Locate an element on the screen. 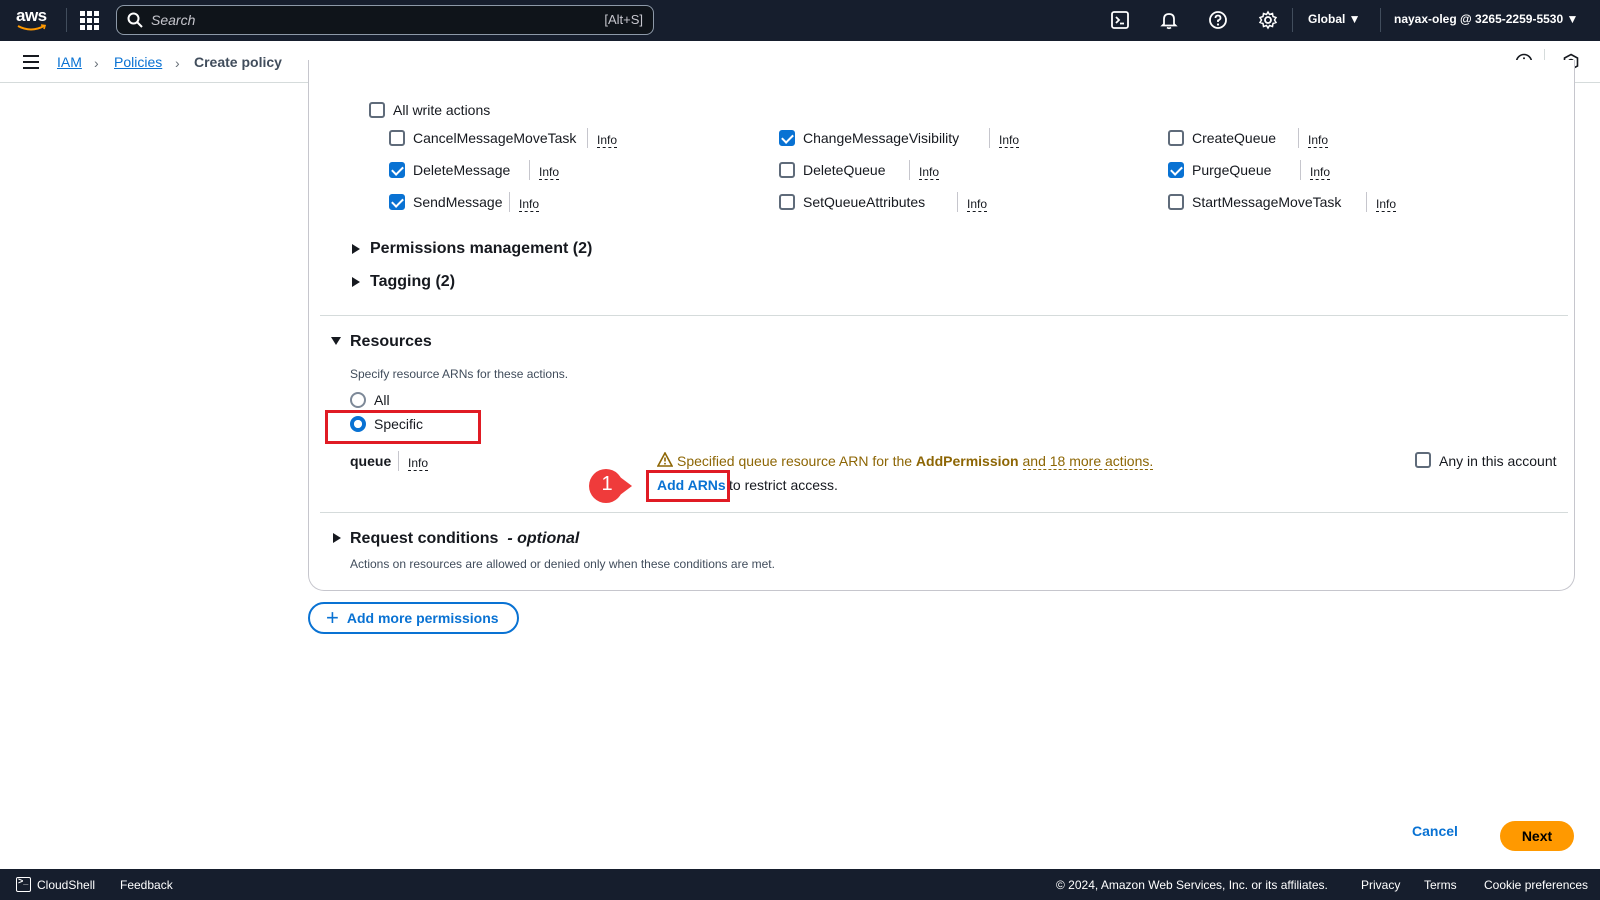 This screenshot has width=1600, height=900. footer-feedback: Feedback is located at coordinates (146, 885).